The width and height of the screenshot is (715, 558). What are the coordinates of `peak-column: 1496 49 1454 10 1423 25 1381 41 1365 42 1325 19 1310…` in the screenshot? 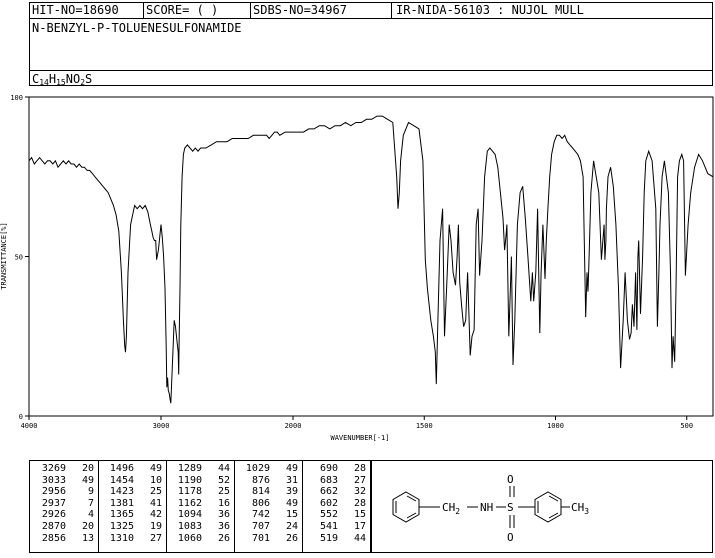 It's located at (131, 503).